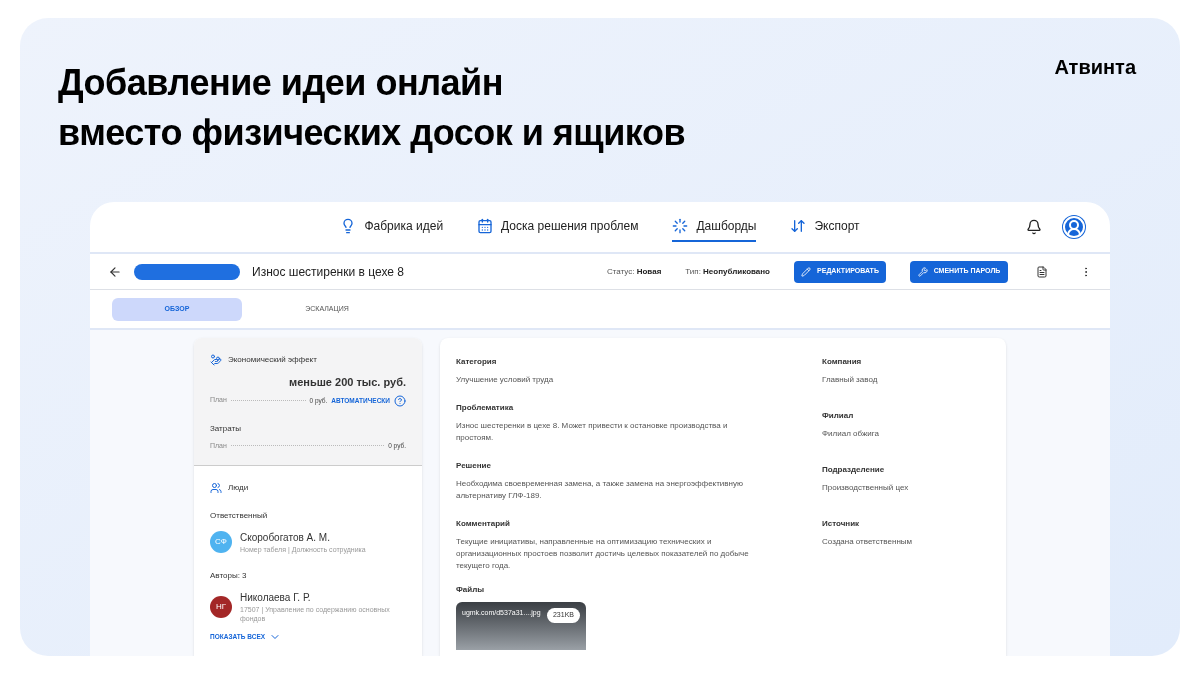  I want to click on field-value: Производственный цех, so click(866, 488).